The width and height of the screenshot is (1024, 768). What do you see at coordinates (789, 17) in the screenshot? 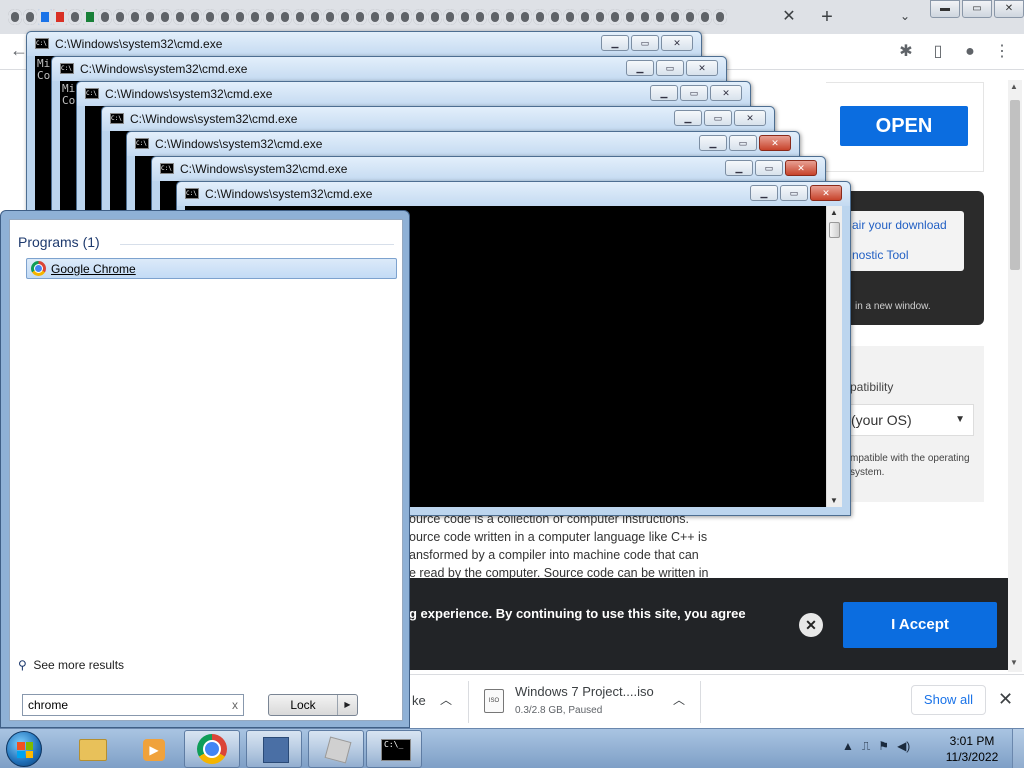
I see `close-tab-icon: ✕` at bounding box center [789, 17].